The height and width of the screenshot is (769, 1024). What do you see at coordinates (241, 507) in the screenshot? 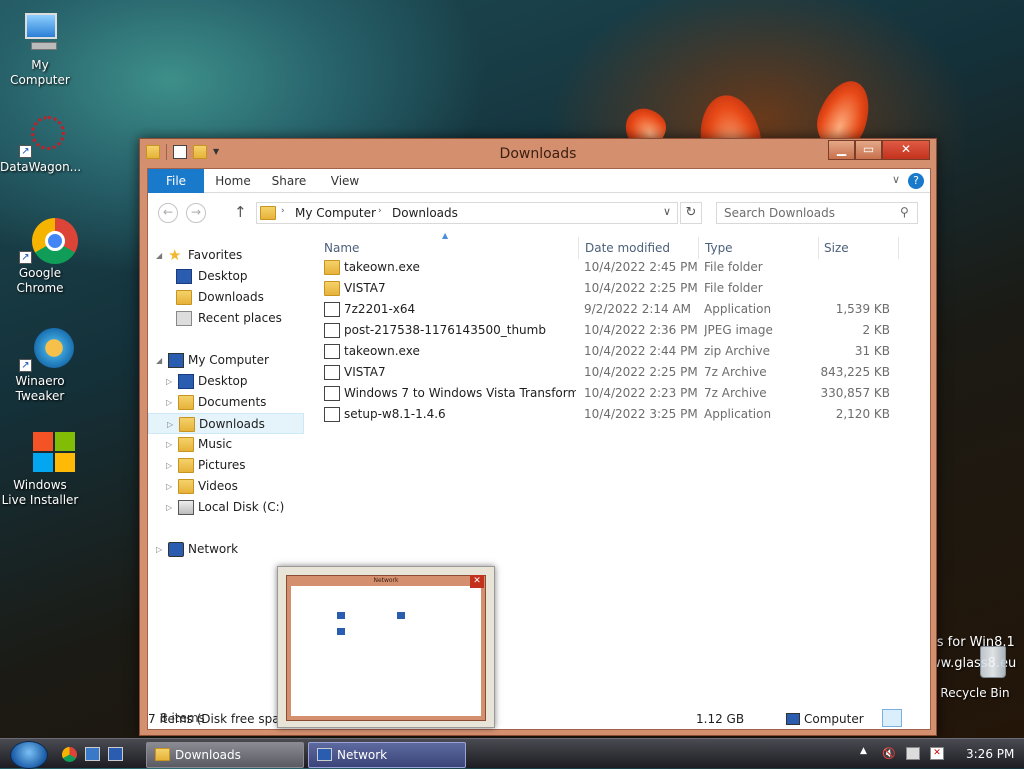
I see `nav-label: Local Disk (C:)` at bounding box center [241, 507].